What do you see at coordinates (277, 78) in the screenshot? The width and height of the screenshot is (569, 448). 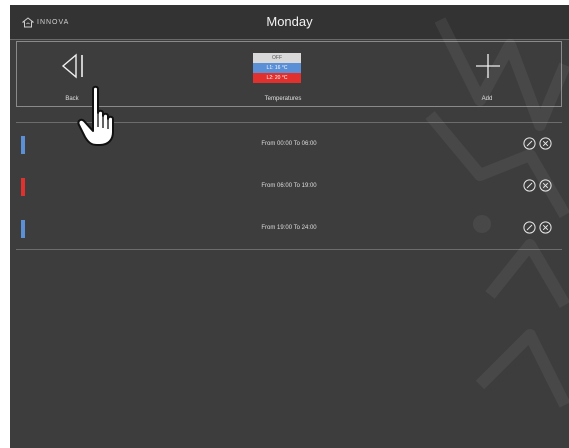 I see `temperature-level-2: L2: 20 °C` at bounding box center [277, 78].